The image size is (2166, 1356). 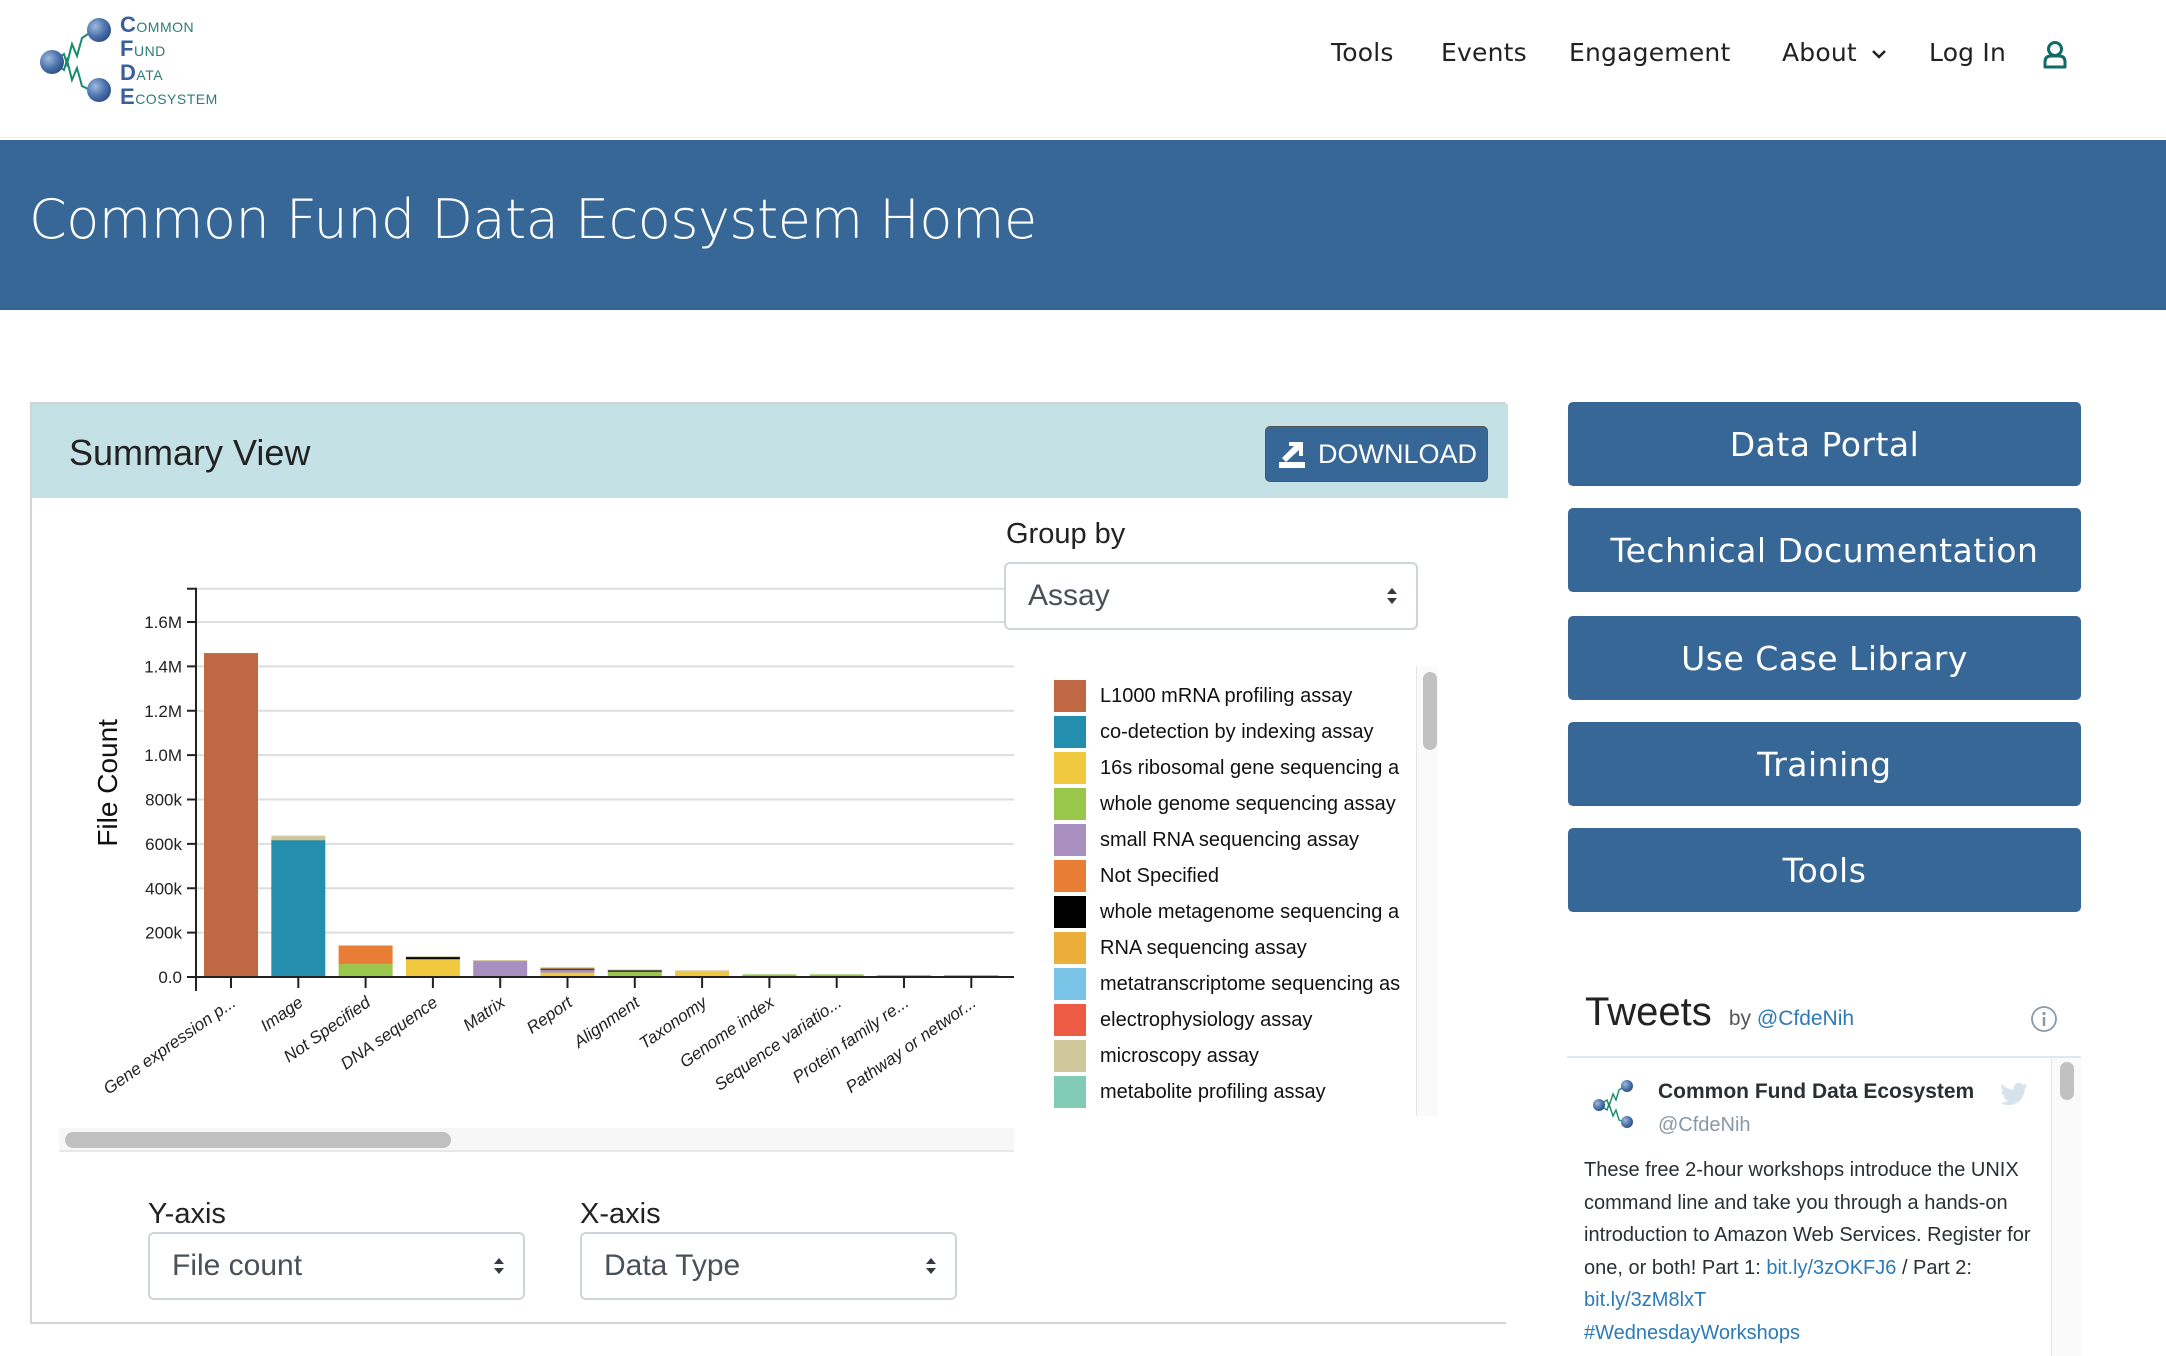 I want to click on legend-item: metabolite profiling assay, so click(x=1190, y=1092).